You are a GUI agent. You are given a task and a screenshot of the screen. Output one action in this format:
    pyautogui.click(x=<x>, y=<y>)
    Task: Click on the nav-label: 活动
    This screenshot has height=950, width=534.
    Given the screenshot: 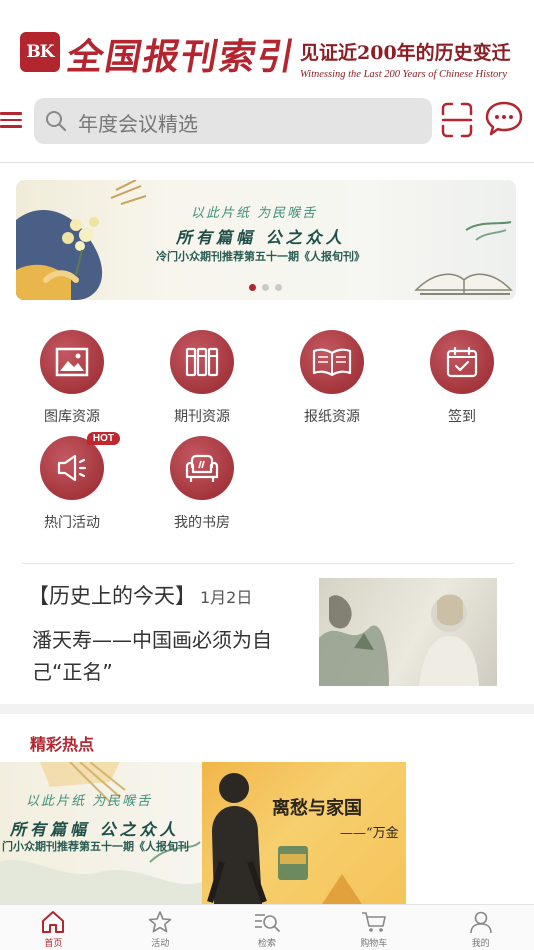 What is the action you would take?
    pyautogui.click(x=160, y=944)
    